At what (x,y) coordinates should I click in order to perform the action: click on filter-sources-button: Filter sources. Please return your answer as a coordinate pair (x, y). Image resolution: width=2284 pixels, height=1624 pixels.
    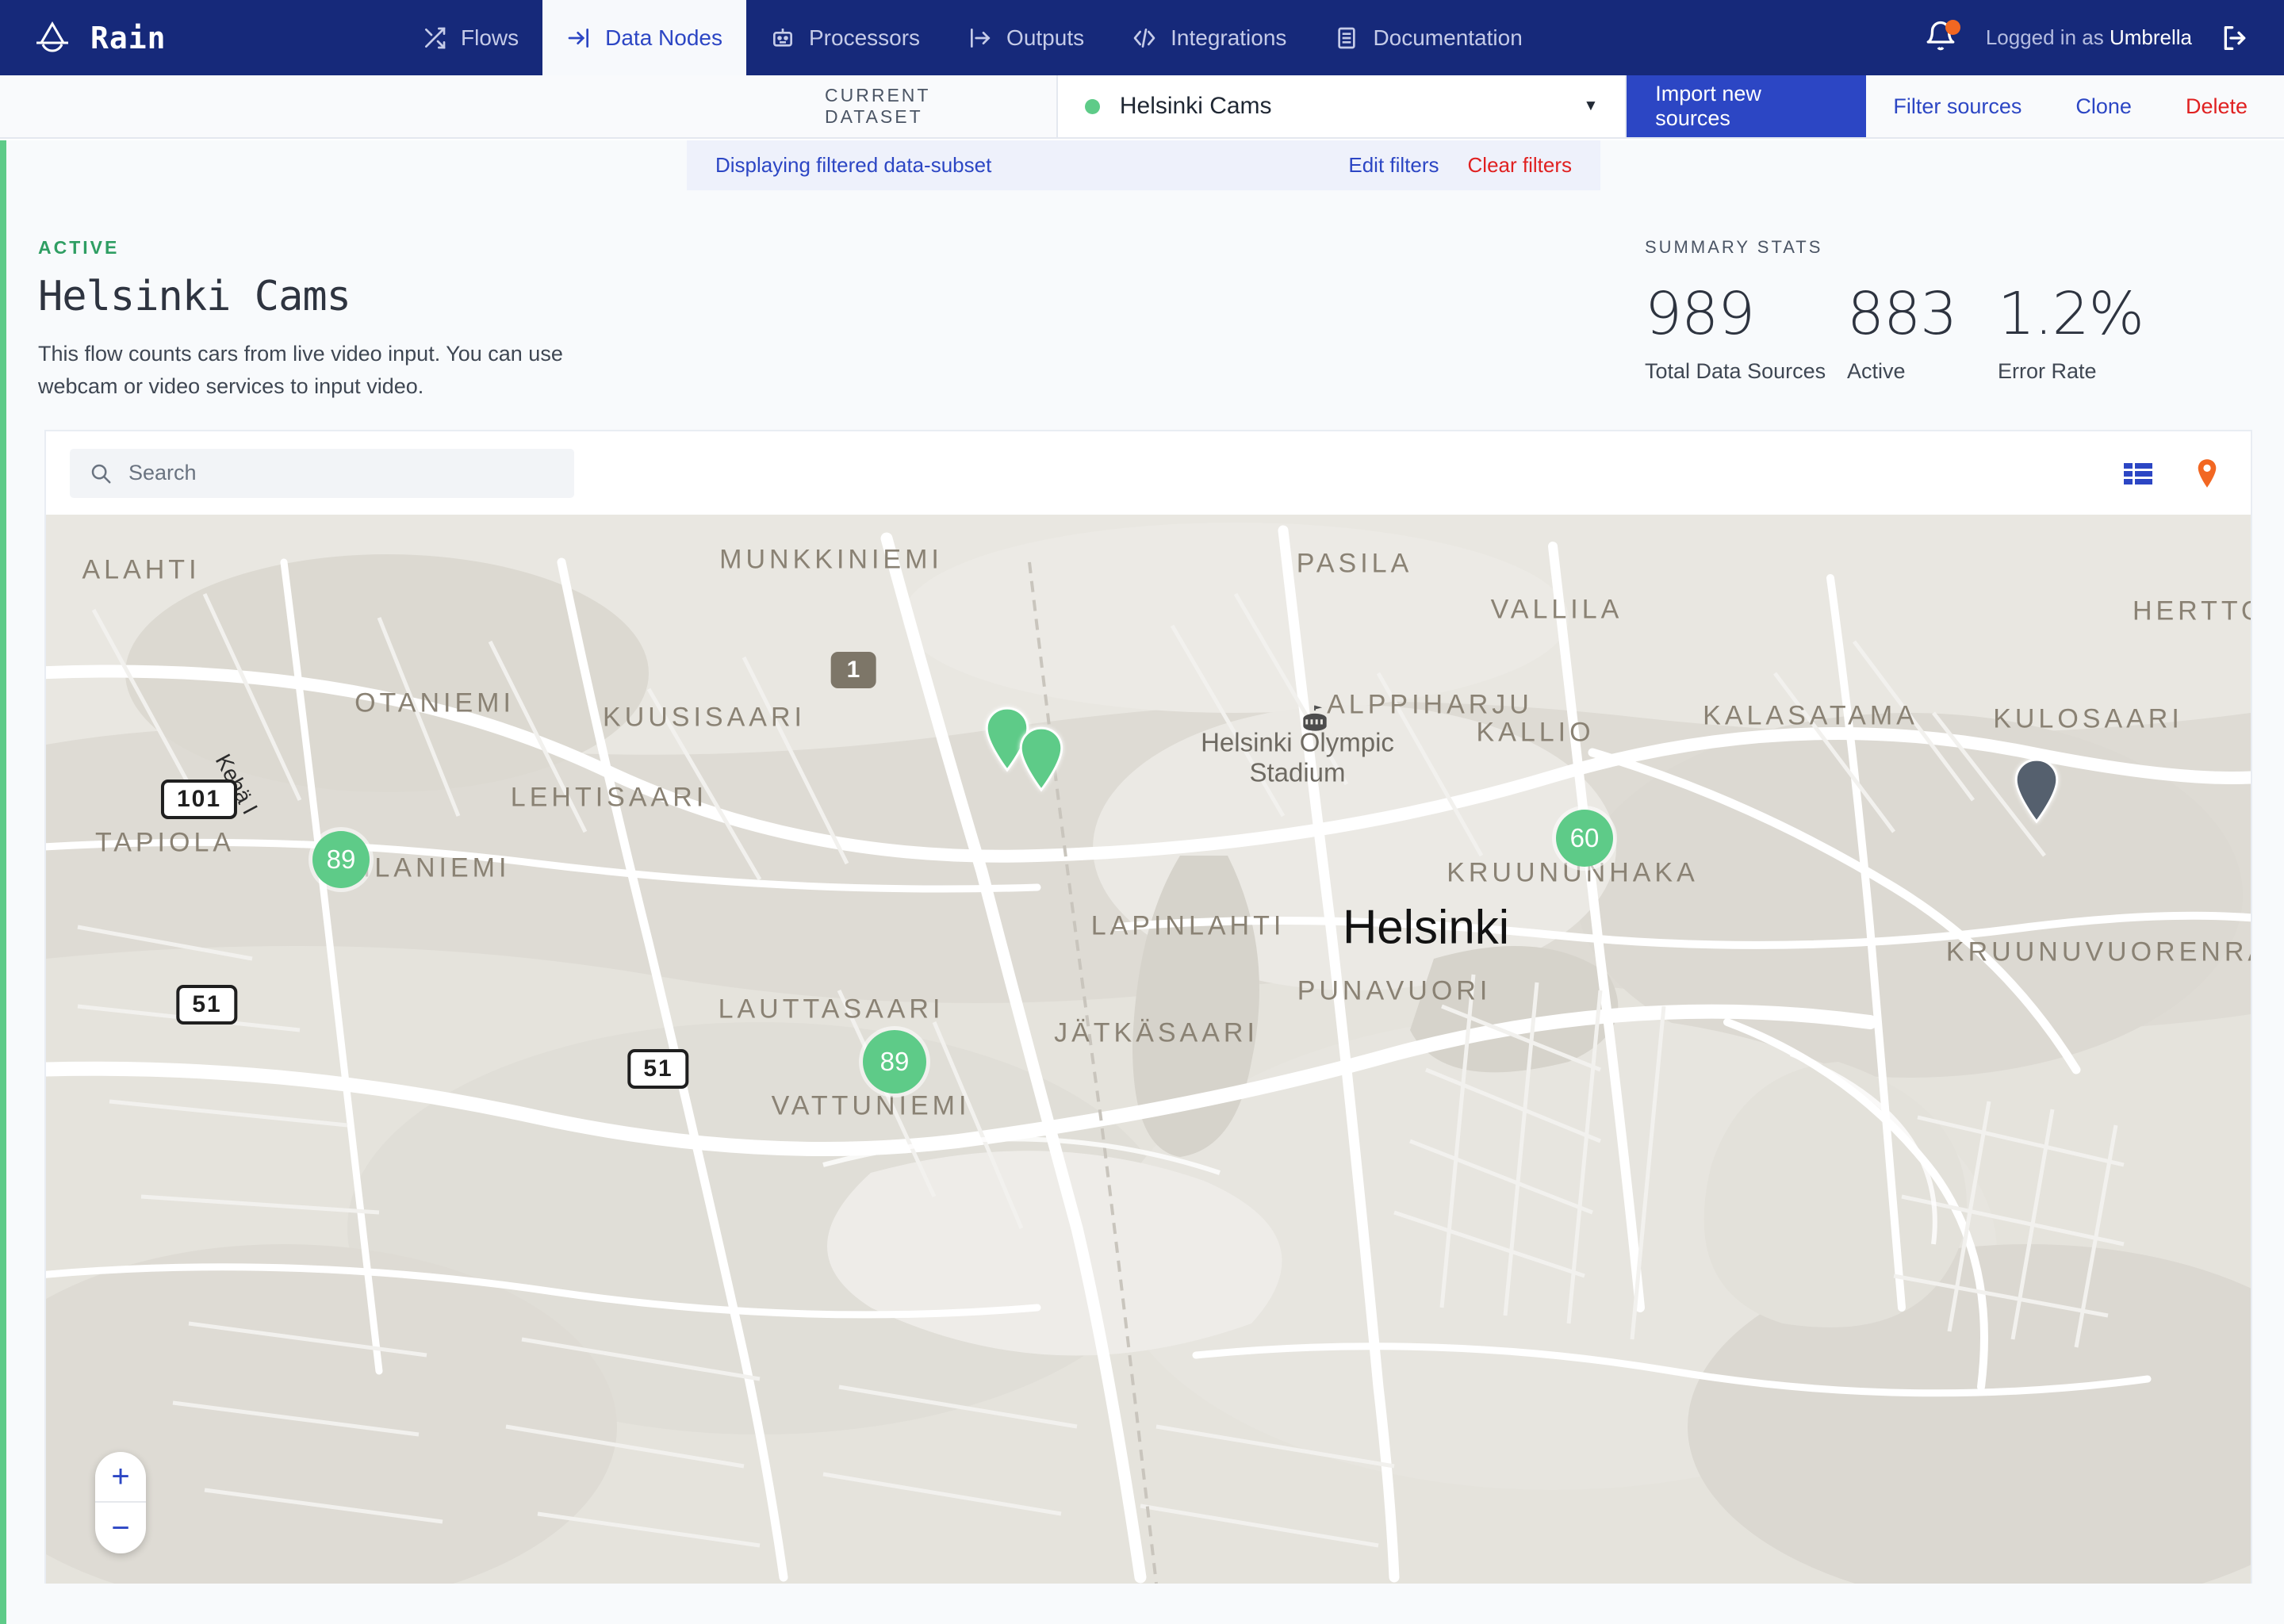
    Looking at the image, I should click on (1957, 106).